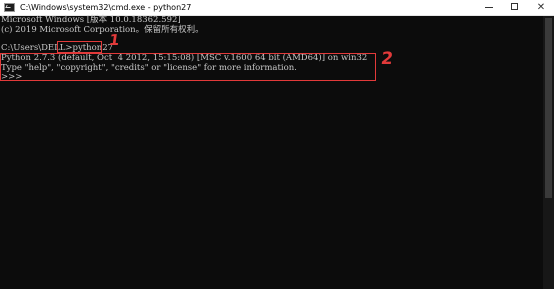  What do you see at coordinates (114, 40) in the screenshot?
I see `annotation-label-1: 1` at bounding box center [114, 40].